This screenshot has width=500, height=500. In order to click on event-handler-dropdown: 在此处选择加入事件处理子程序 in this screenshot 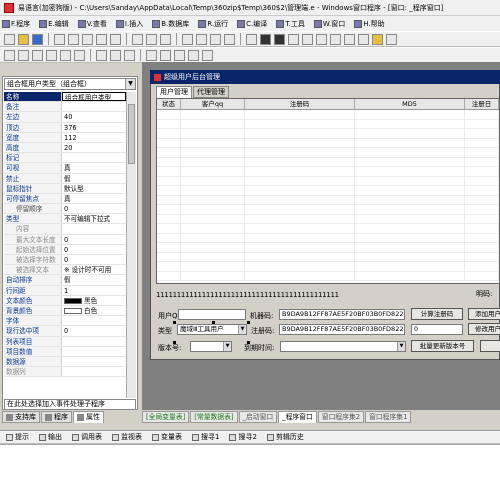, I will do `click(70, 404)`.